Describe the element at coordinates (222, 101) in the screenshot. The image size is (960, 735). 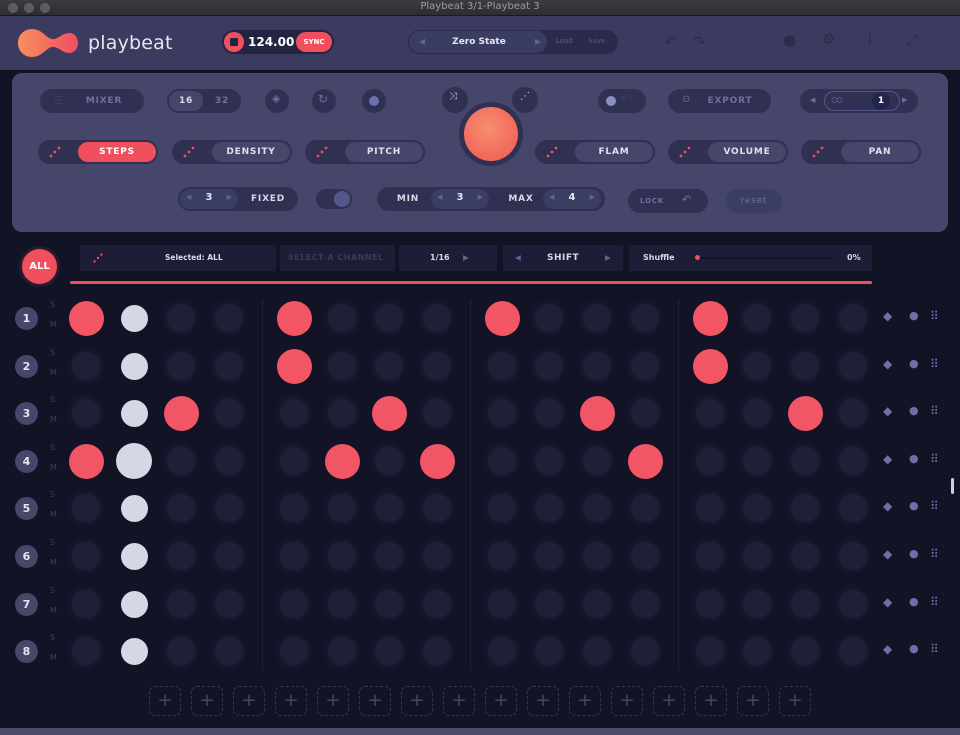
I see `steps-32-option: 32` at that location.